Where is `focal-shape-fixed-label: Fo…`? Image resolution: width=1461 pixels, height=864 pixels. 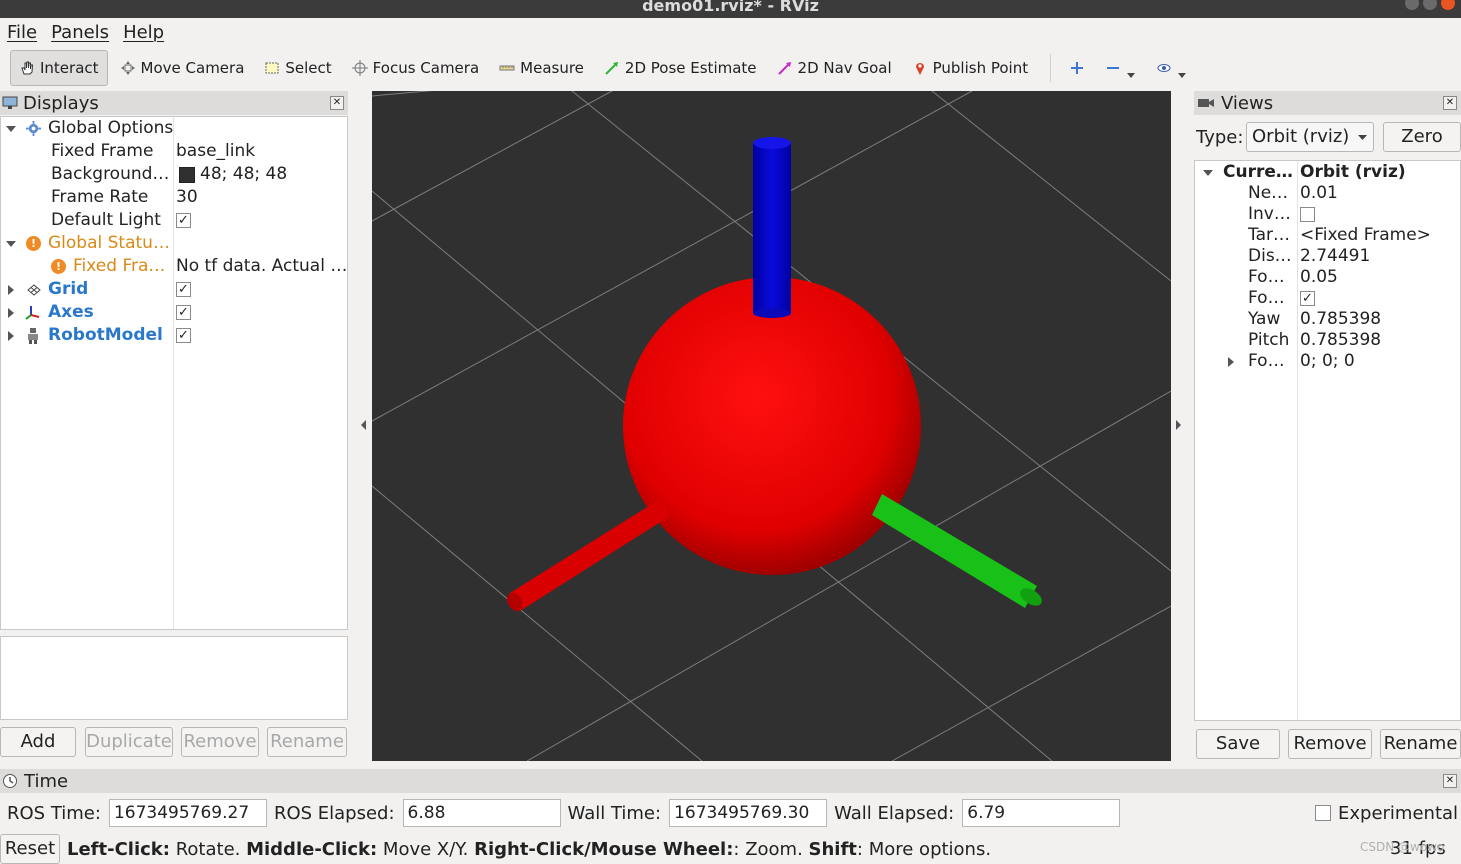
focal-shape-fixed-label: Fo… is located at coordinates (1266, 298).